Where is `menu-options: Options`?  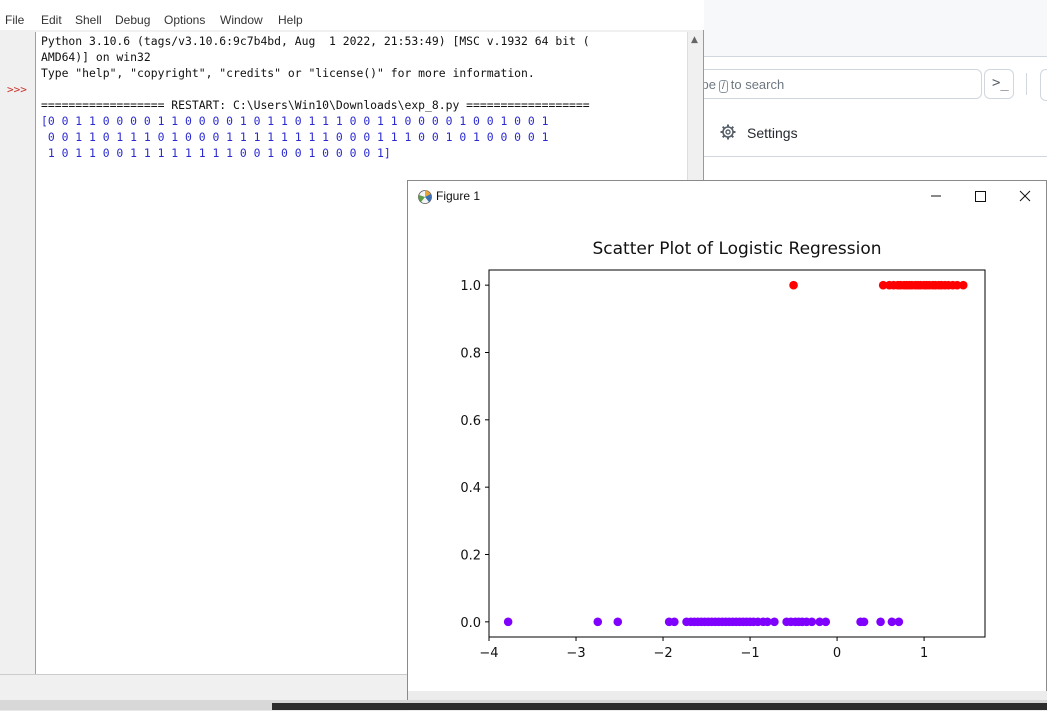
menu-options: Options is located at coordinates (184, 20).